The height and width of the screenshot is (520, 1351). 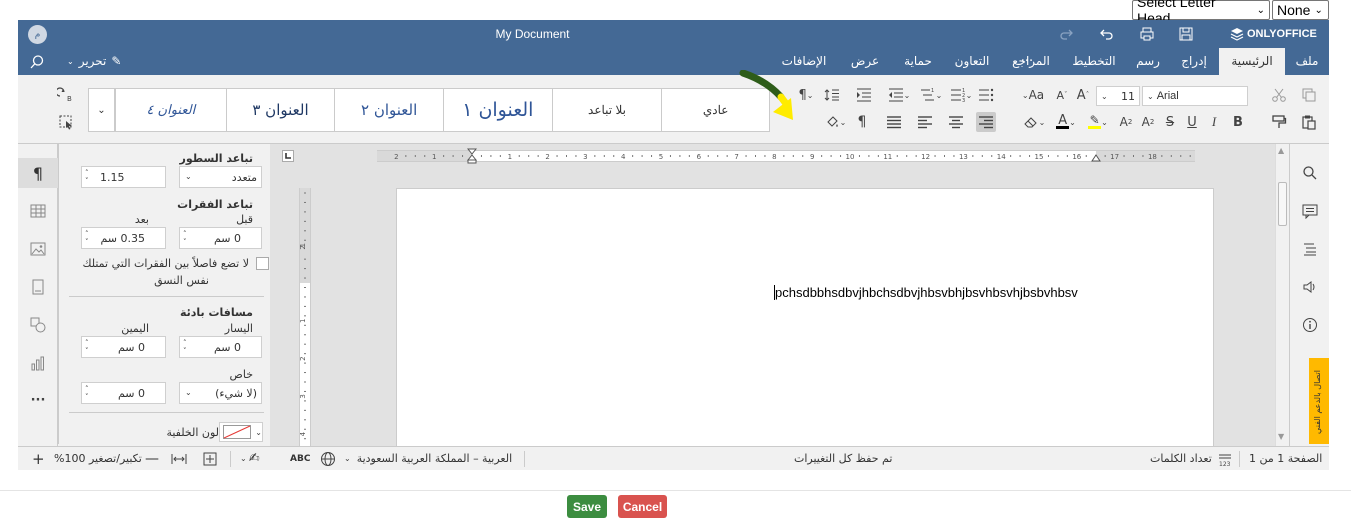 What do you see at coordinates (606, 110) in the screenshot?
I see `style-no-spacing: بلا تباعد` at bounding box center [606, 110].